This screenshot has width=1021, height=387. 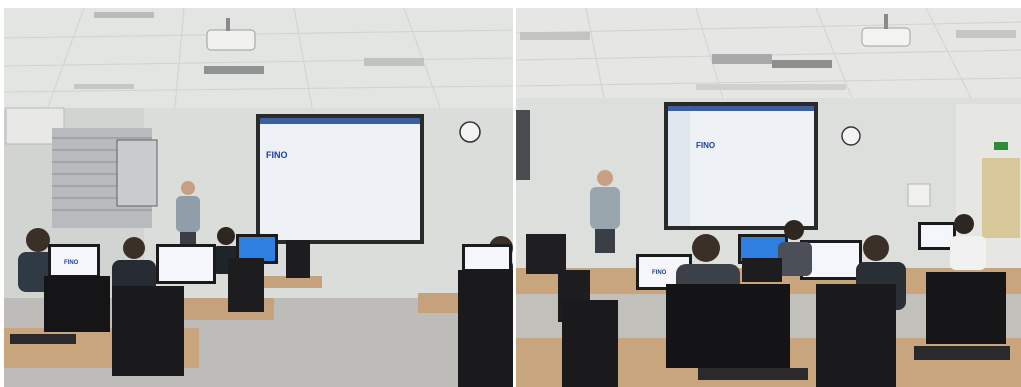 What do you see at coordinates (1001, 198) in the screenshot?
I see `doorway` at bounding box center [1001, 198].